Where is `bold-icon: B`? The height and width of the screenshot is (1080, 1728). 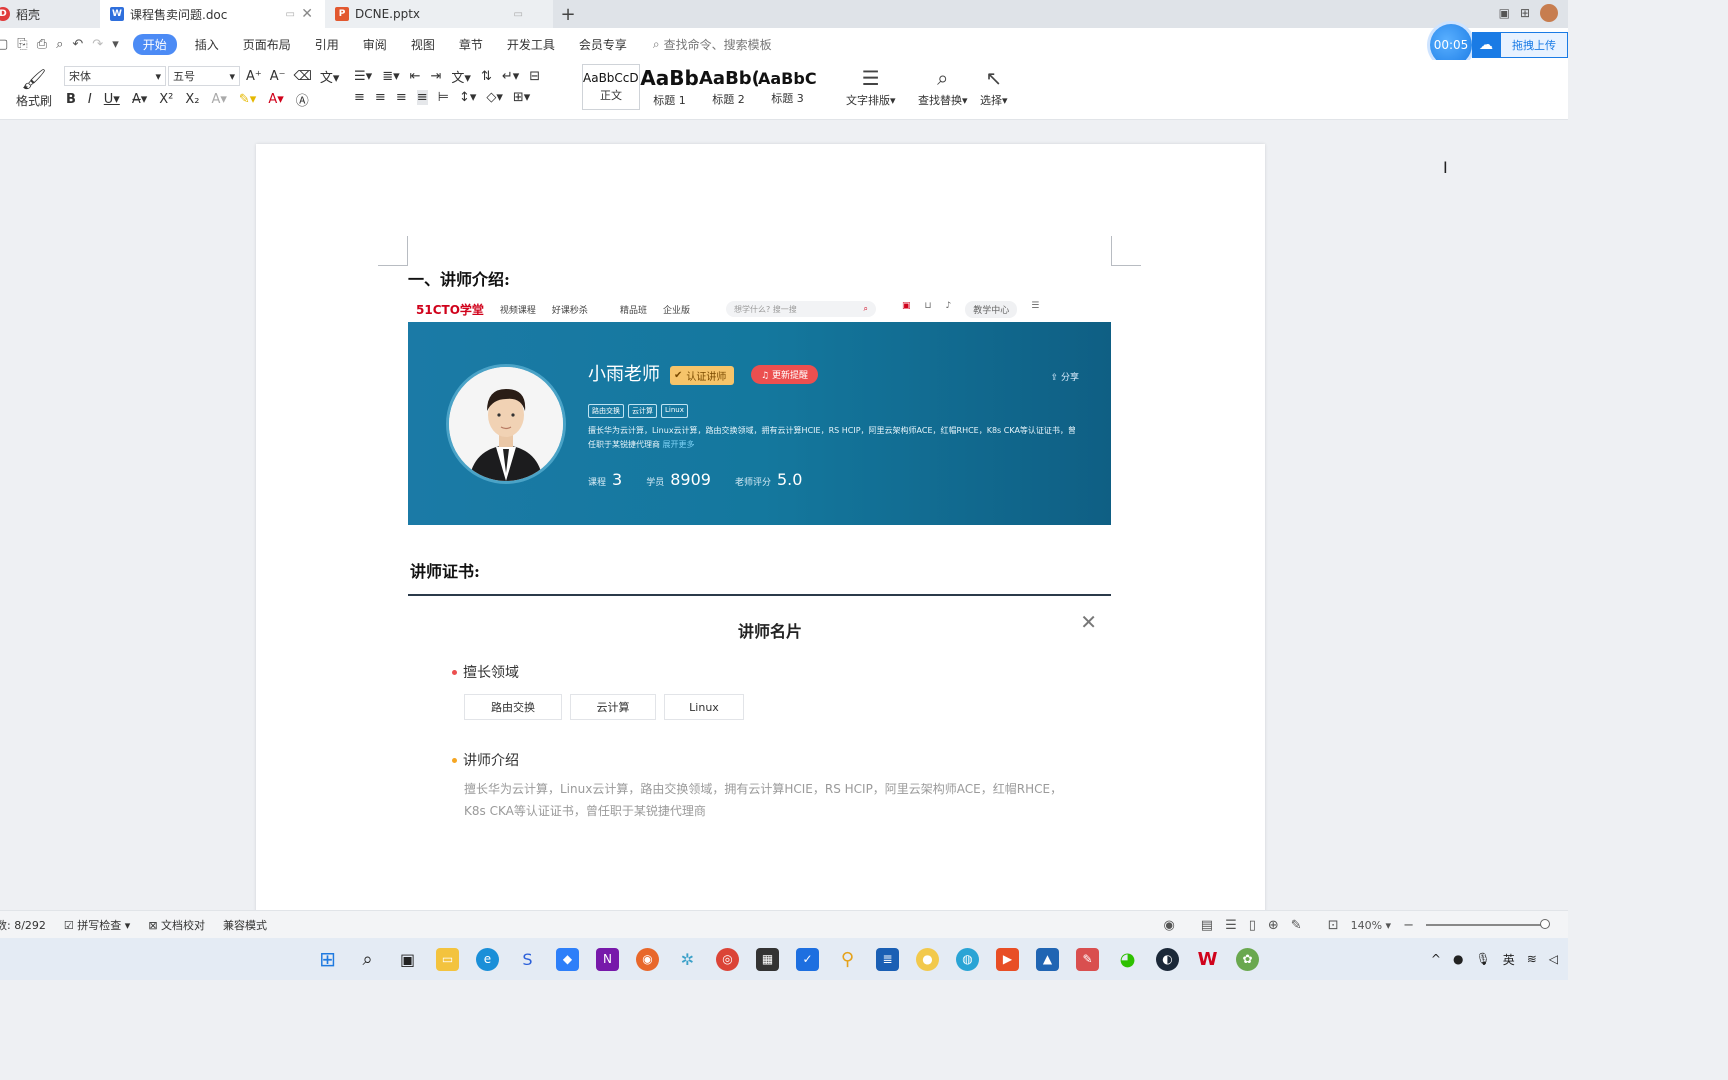
bold-icon: B is located at coordinates (71, 99).